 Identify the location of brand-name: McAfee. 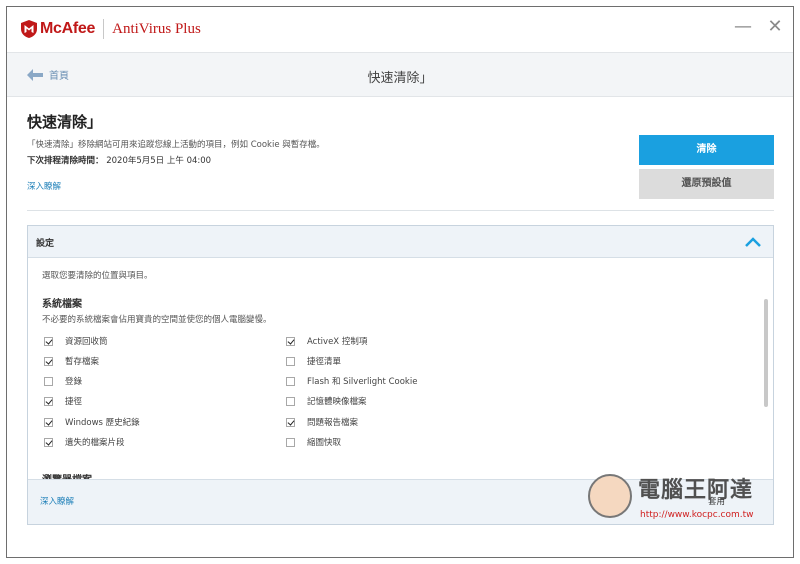
(68, 28).